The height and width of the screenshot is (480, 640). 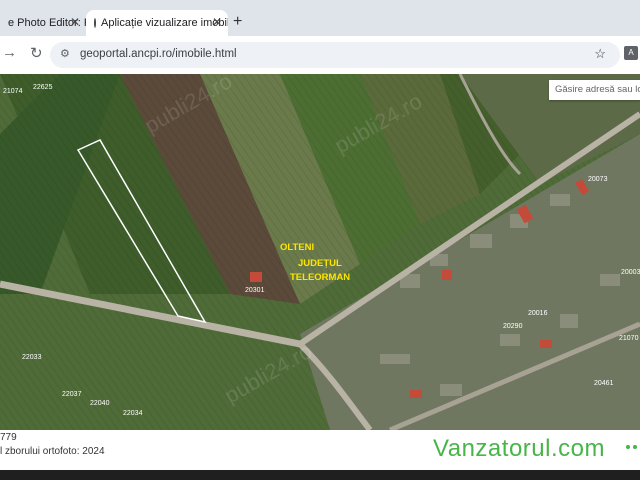 I want to click on locality-label: OLTENI, so click(x=297, y=247).